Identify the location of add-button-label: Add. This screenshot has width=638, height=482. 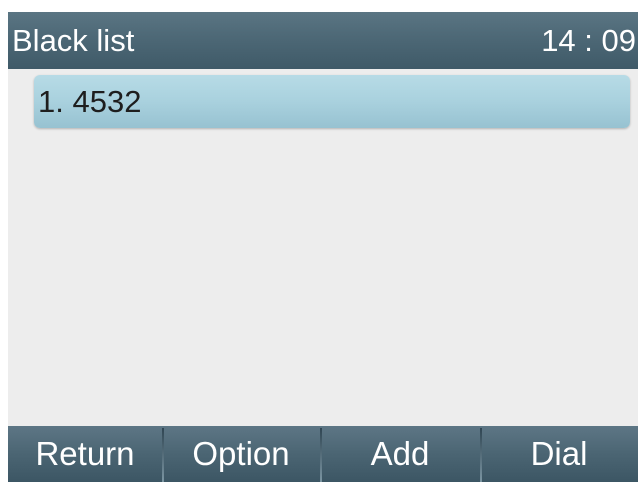
(400, 453).